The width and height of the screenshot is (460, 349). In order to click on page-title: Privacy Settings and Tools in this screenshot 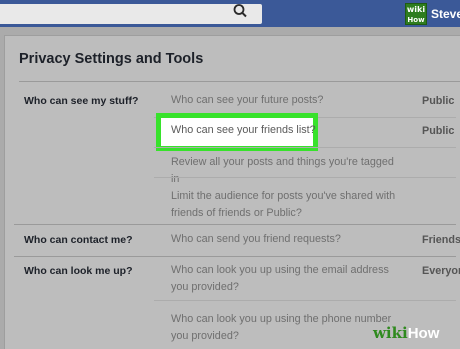, I will do `click(111, 59)`.